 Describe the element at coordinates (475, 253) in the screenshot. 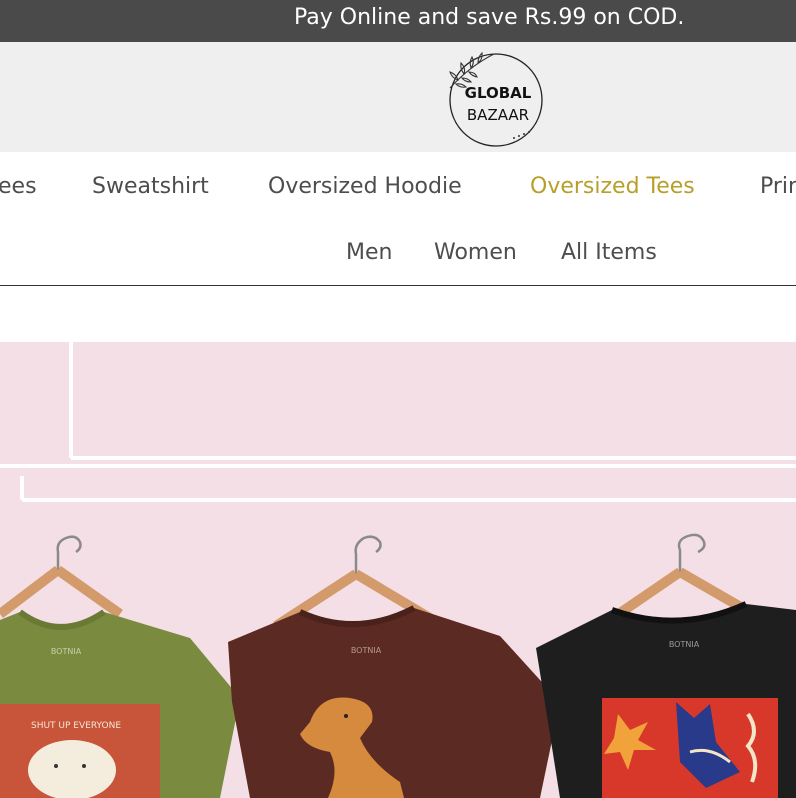

I see `nav-item-women: Women` at that location.